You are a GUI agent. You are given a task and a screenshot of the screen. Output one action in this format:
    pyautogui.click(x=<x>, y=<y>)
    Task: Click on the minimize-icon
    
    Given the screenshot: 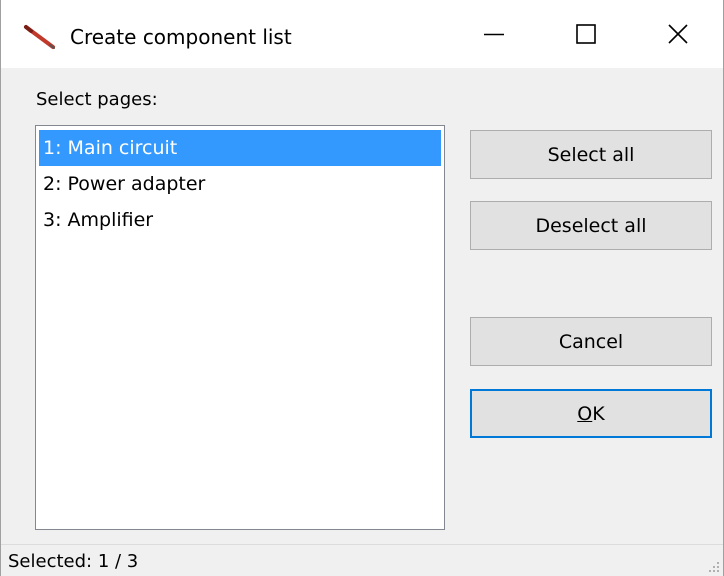 What is the action you would take?
    pyautogui.click(x=494, y=34)
    